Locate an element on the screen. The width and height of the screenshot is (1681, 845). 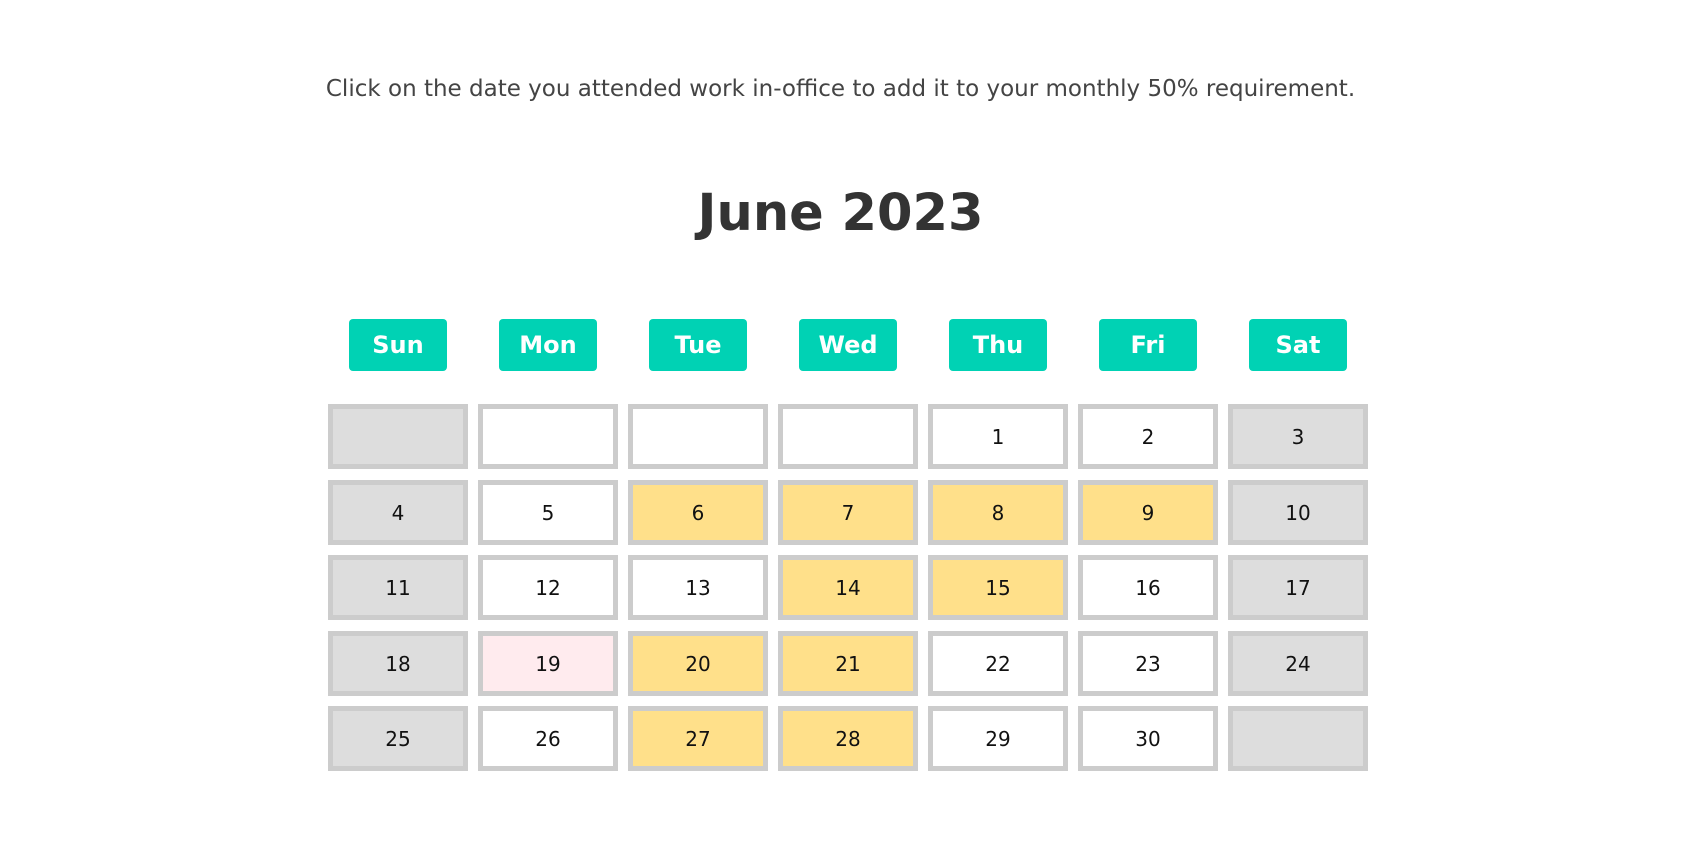
day-cell-23: 23 is located at coordinates (1148, 663).